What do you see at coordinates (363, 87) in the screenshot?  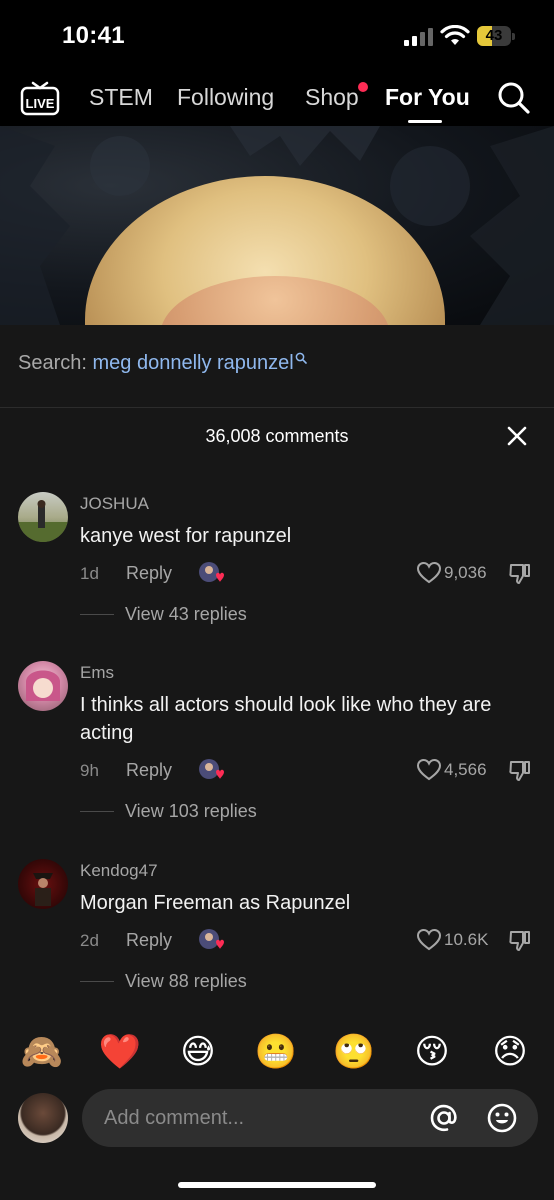 I see `shop-notification-badge` at bounding box center [363, 87].